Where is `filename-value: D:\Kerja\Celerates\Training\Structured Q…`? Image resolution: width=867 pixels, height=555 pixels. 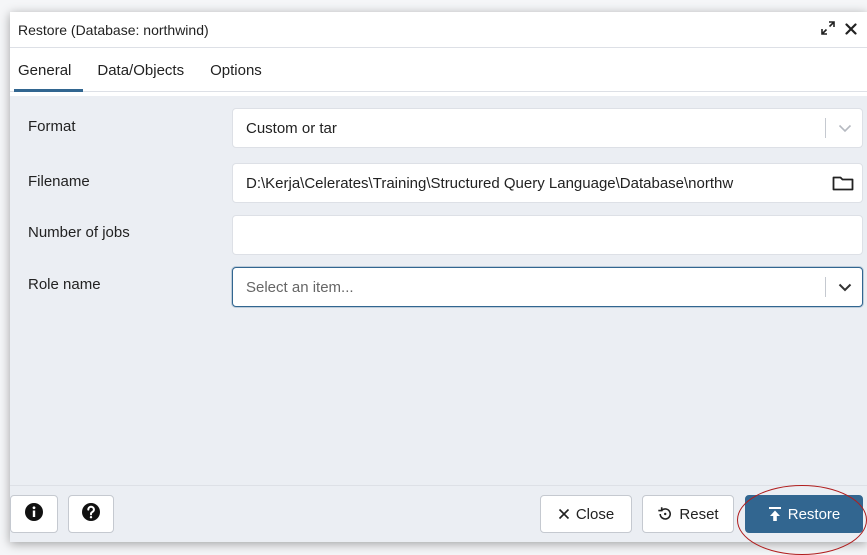
filename-value: D:\Kerja\Celerates\Training\Structured Q… is located at coordinates (490, 183).